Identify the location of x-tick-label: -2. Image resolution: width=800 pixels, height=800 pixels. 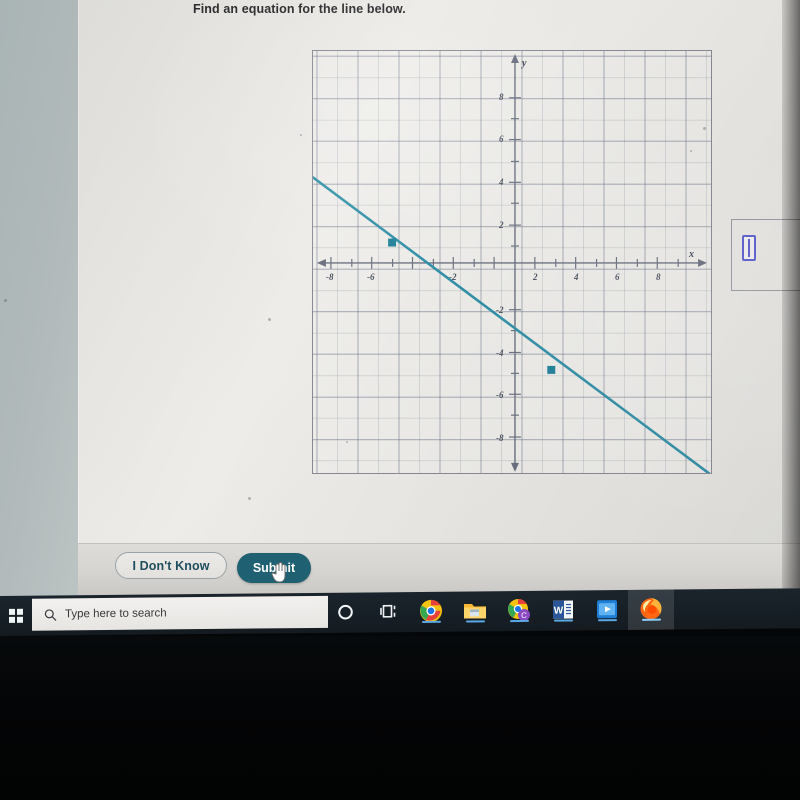
(453, 277).